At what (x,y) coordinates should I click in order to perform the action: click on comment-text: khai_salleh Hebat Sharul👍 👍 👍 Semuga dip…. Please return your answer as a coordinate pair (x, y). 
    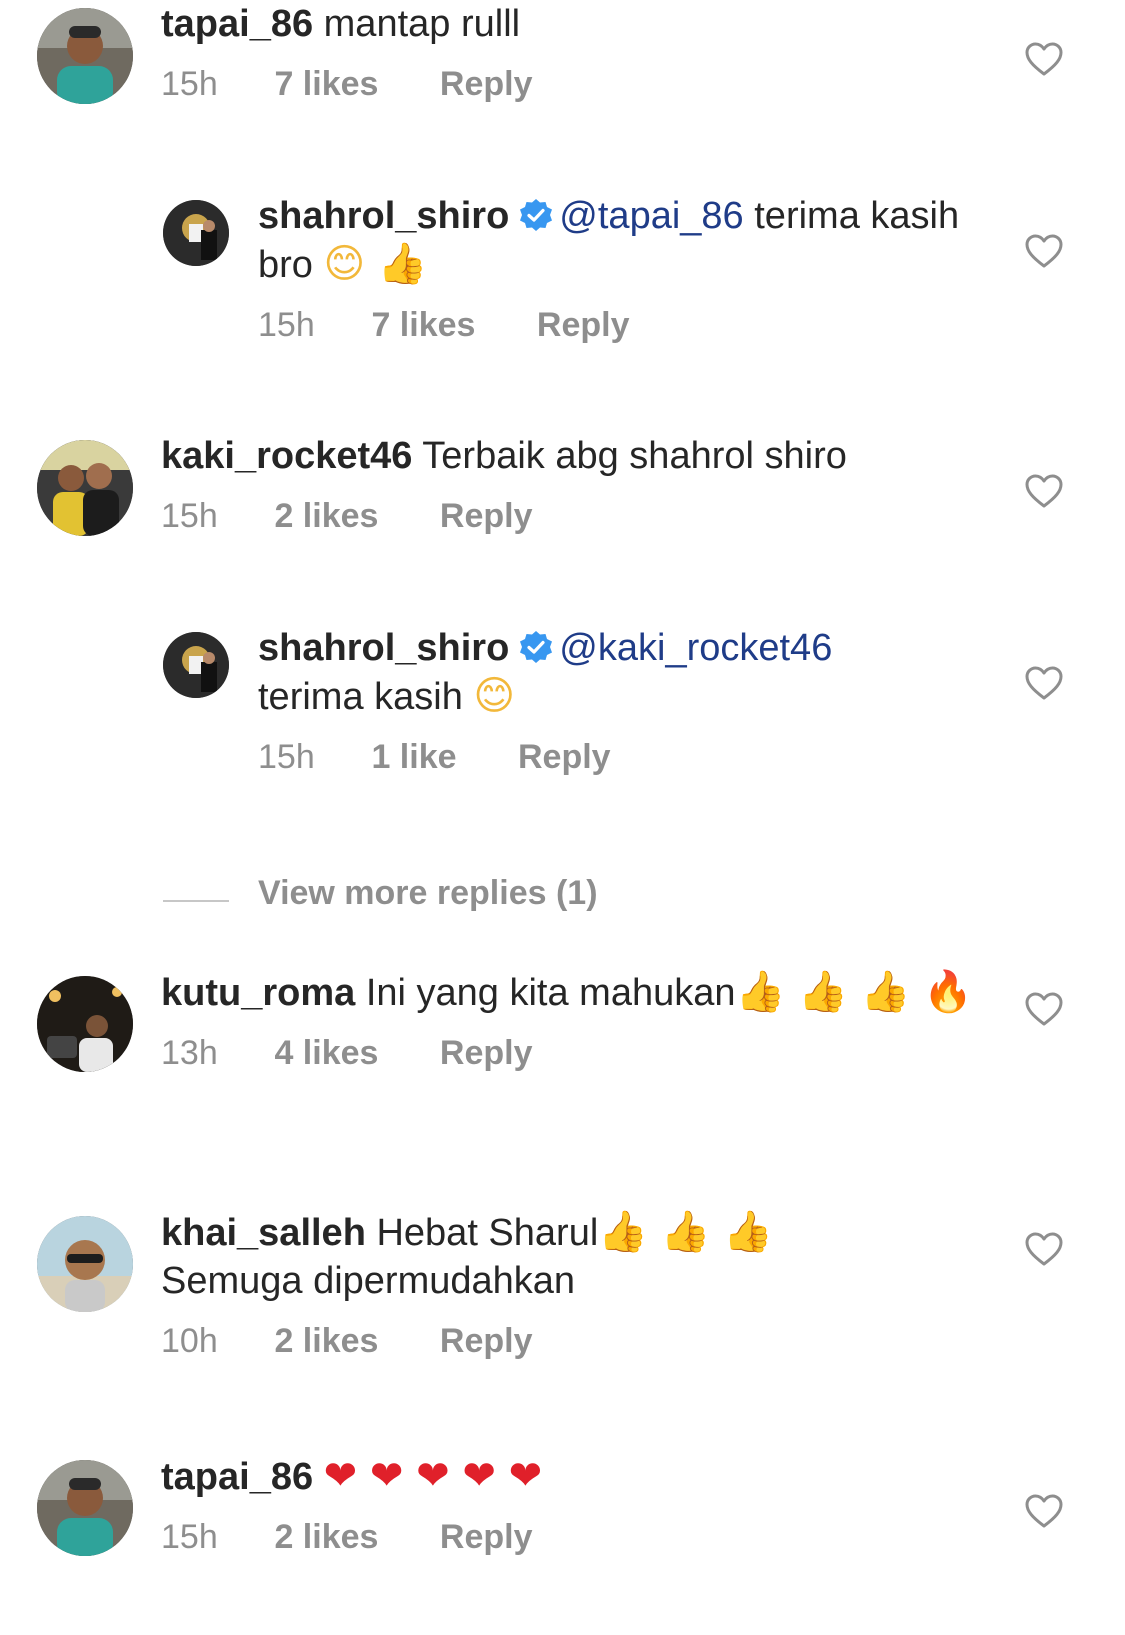
    Looking at the image, I should click on (578, 1256).